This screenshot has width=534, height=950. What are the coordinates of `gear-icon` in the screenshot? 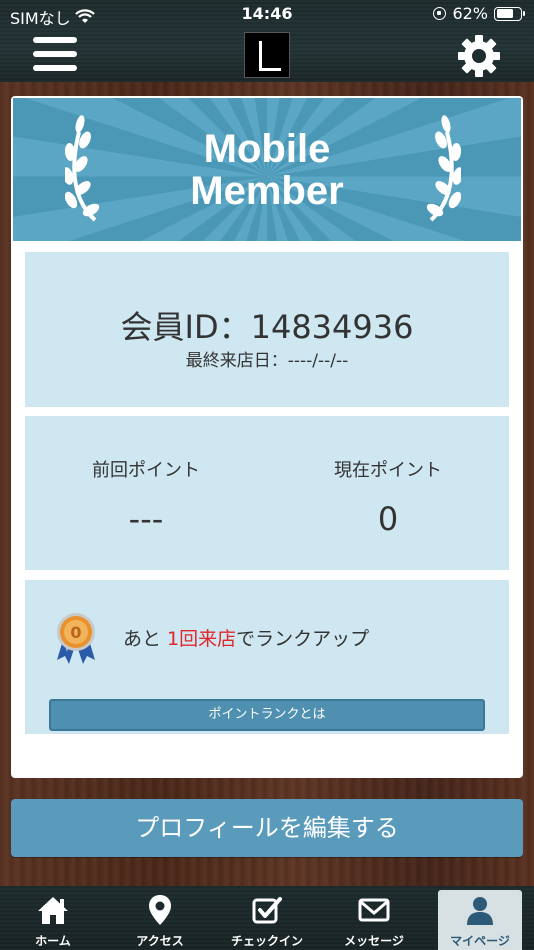 It's located at (479, 56).